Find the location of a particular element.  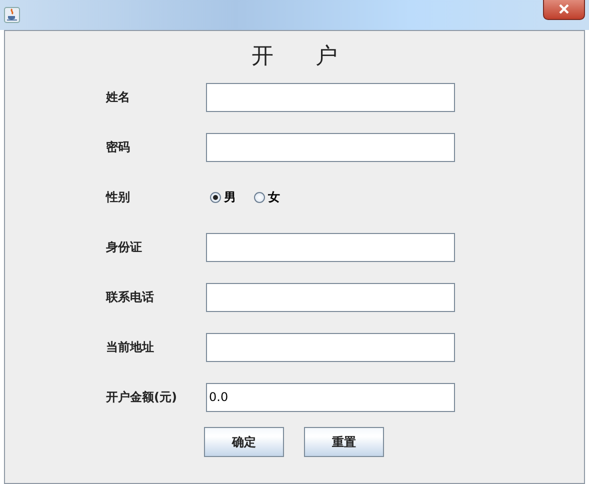

form-button: 重置 is located at coordinates (344, 442).